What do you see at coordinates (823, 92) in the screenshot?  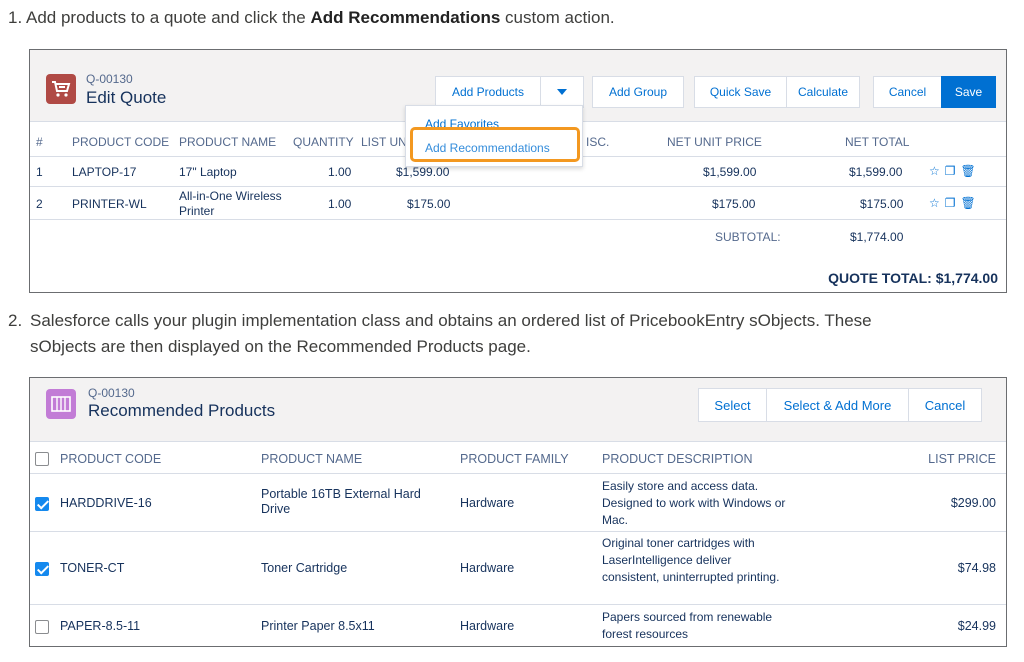 I see `calculate-button: Calculate` at bounding box center [823, 92].